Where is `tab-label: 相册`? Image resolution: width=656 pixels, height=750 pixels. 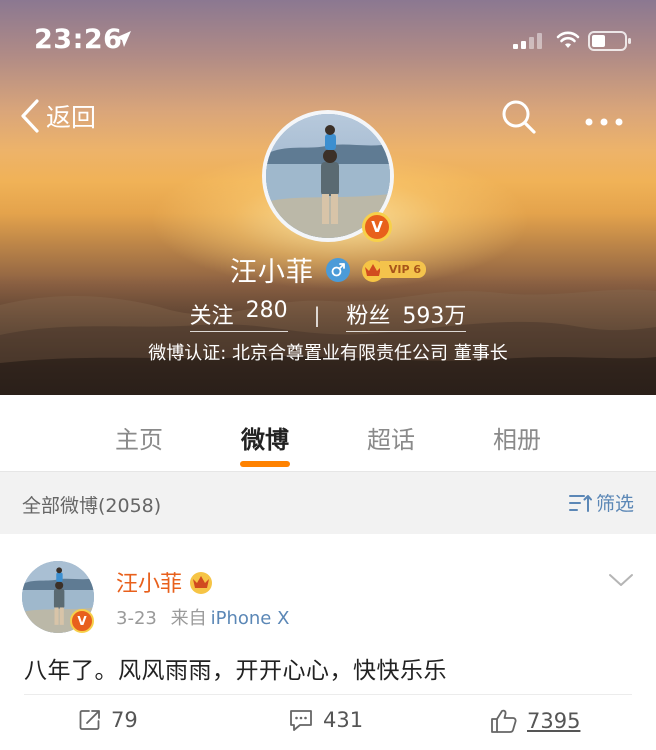
tab-label: 相册 is located at coordinates (517, 440).